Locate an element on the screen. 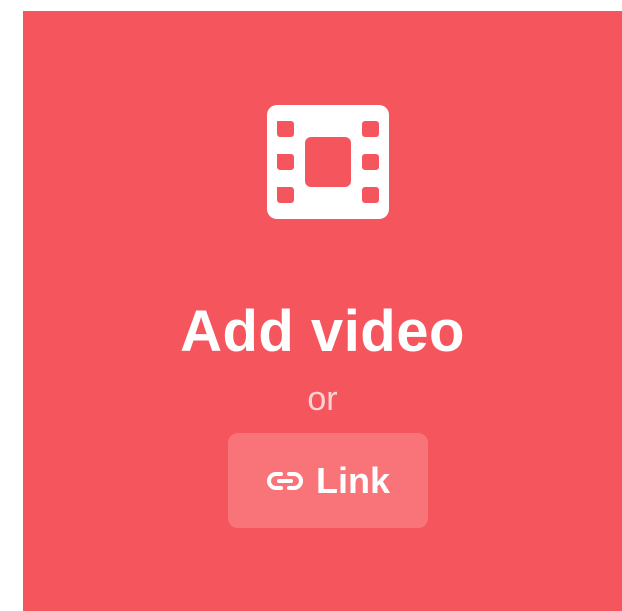 This screenshot has width=622, height=611. add-video-title: Add video is located at coordinates (322, 331).